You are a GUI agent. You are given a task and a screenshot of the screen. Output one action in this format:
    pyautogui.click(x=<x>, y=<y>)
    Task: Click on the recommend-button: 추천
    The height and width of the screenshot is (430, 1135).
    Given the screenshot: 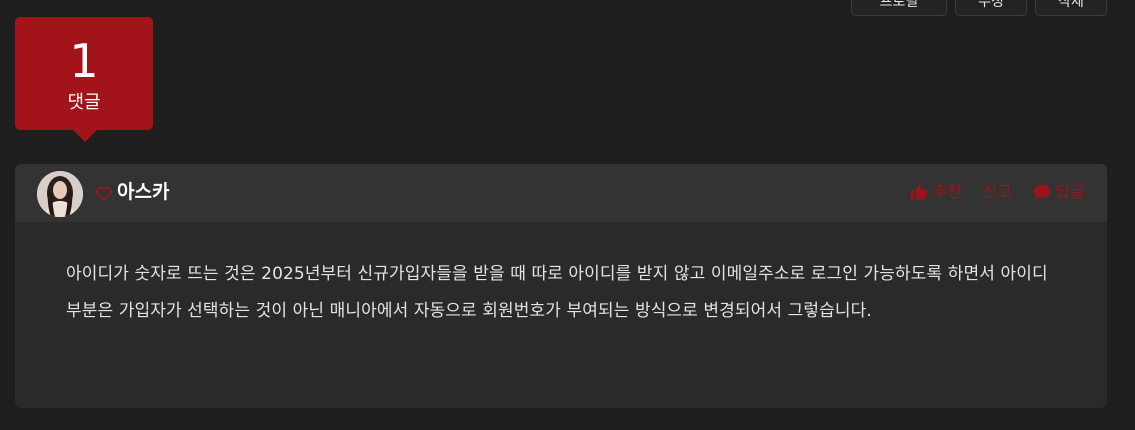 What is the action you would take?
    pyautogui.click(x=935, y=192)
    